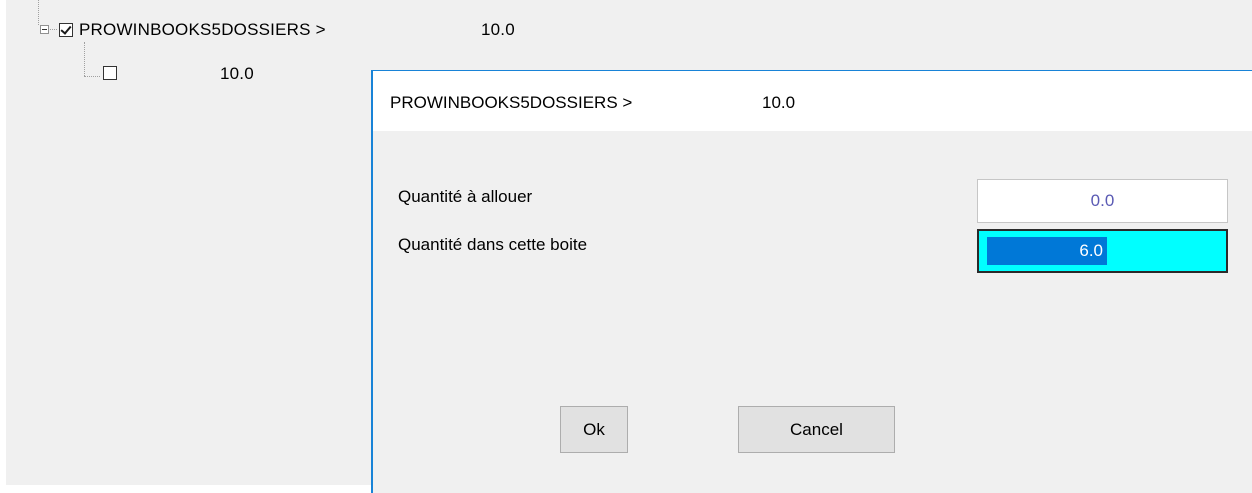  I want to click on root-node-checkbox, so click(66, 30).